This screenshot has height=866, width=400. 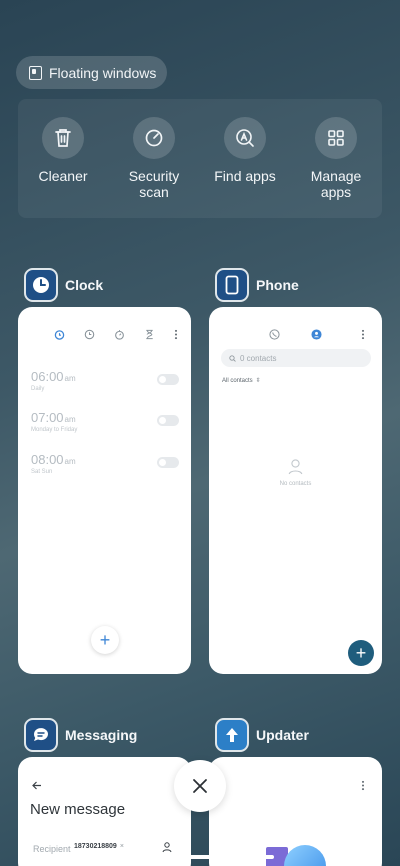 I want to click on security-scan-label: Security scan, so click(x=154, y=184).